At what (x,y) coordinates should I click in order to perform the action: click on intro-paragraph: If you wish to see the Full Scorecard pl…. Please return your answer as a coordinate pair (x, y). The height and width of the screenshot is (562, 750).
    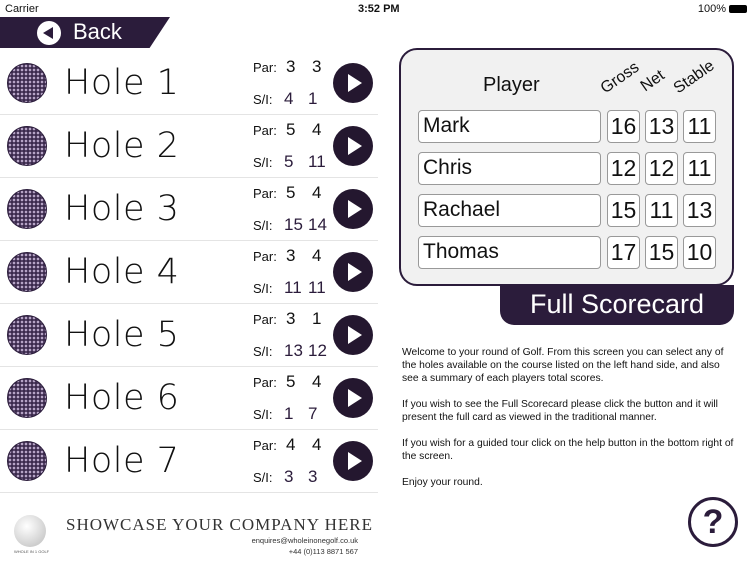
    Looking at the image, I should click on (560, 411).